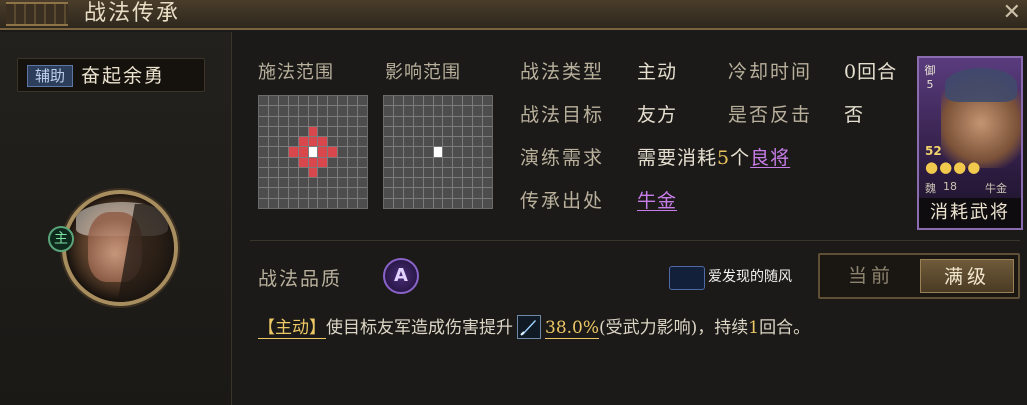 The height and width of the screenshot is (405, 1027). What do you see at coordinates (562, 72) in the screenshot?
I see `type-label: 战法类型` at bounding box center [562, 72].